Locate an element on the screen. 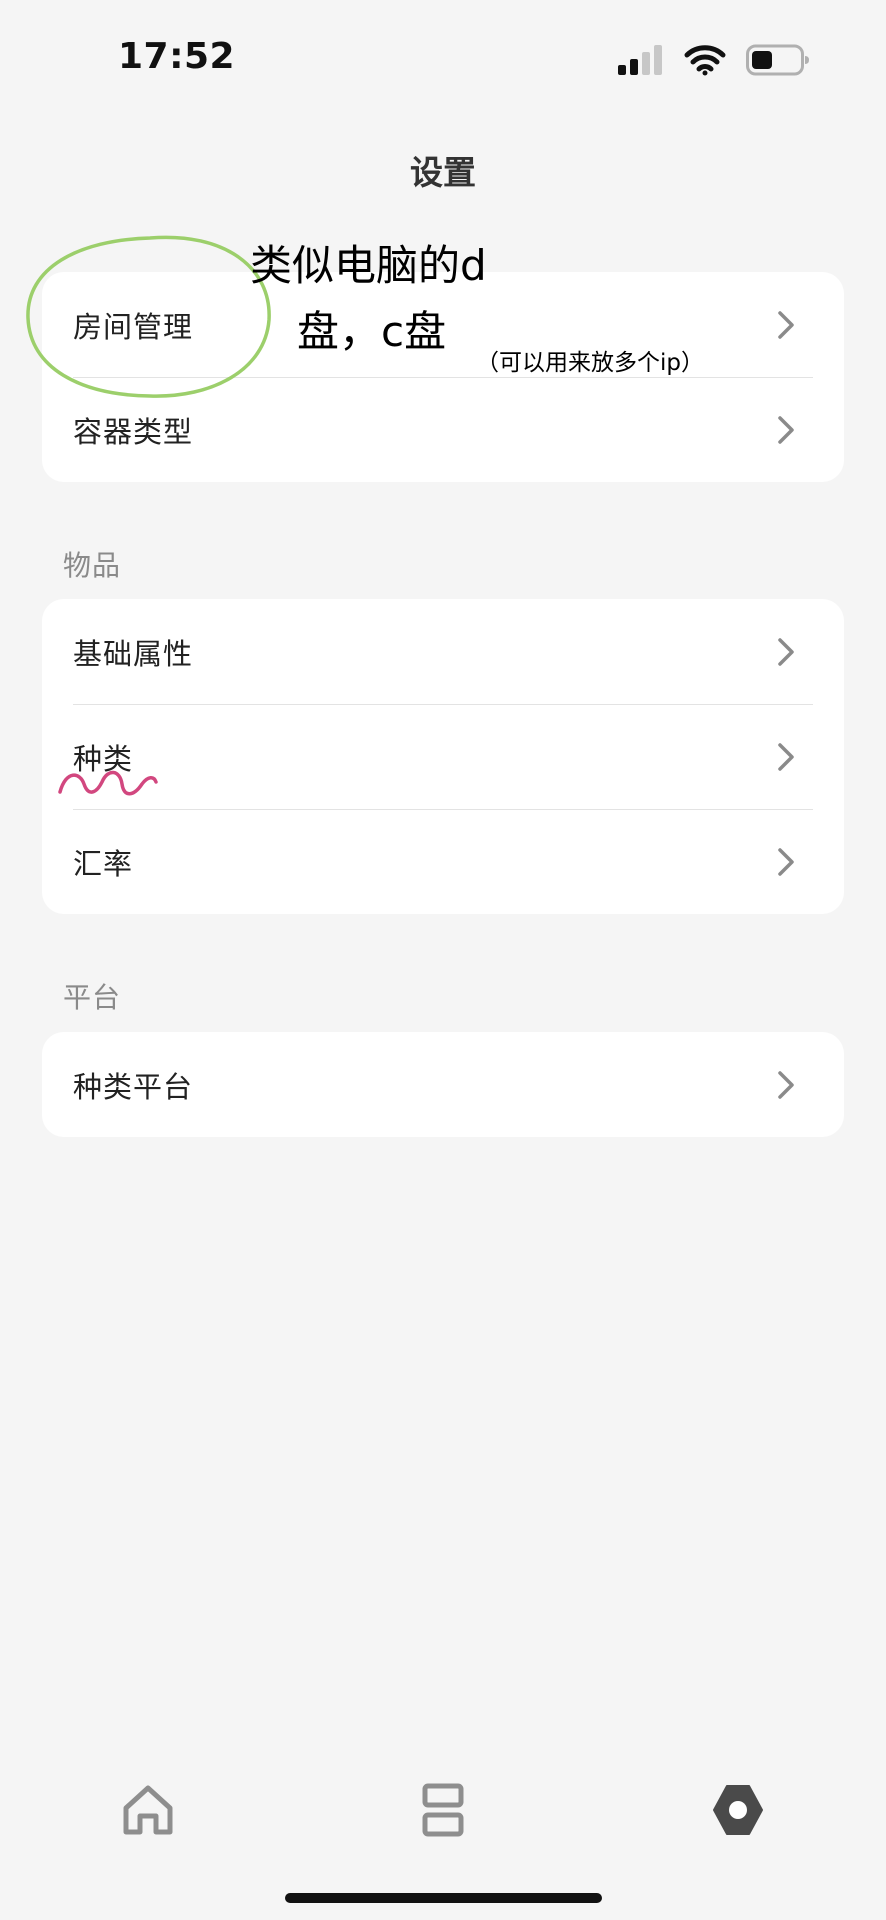 The image size is (886, 1920). status-icons is located at coordinates (714, 60).